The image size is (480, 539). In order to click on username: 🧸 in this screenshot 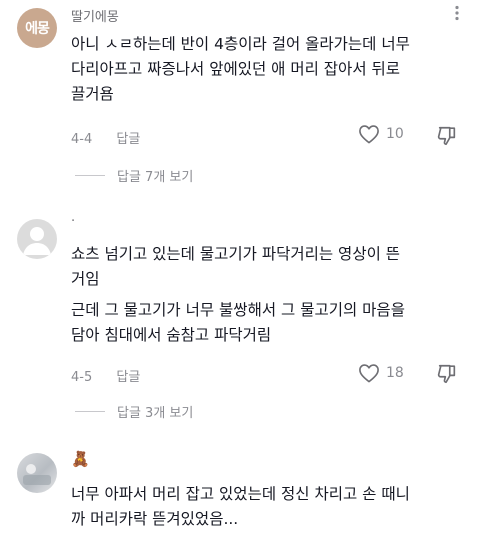, I will do `click(80, 459)`.